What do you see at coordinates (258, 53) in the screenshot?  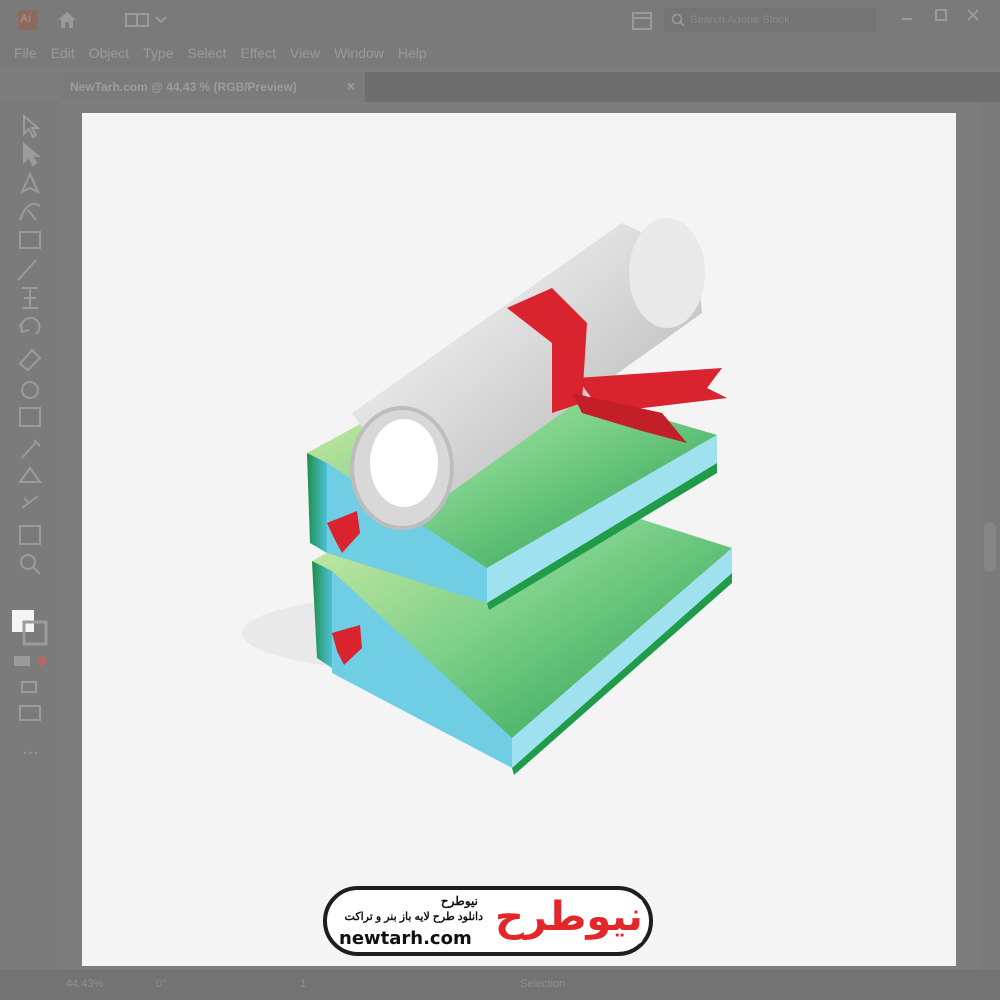 I see `menu-effect: Effect` at bounding box center [258, 53].